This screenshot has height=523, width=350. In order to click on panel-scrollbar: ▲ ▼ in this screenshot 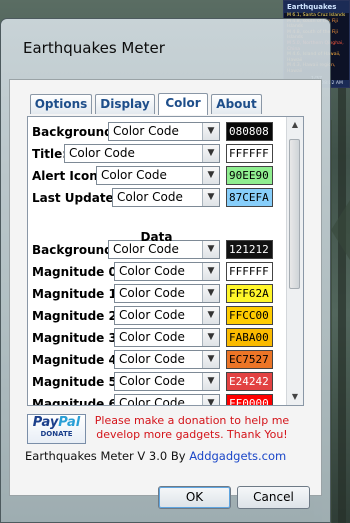, I will do `click(294, 261)`.